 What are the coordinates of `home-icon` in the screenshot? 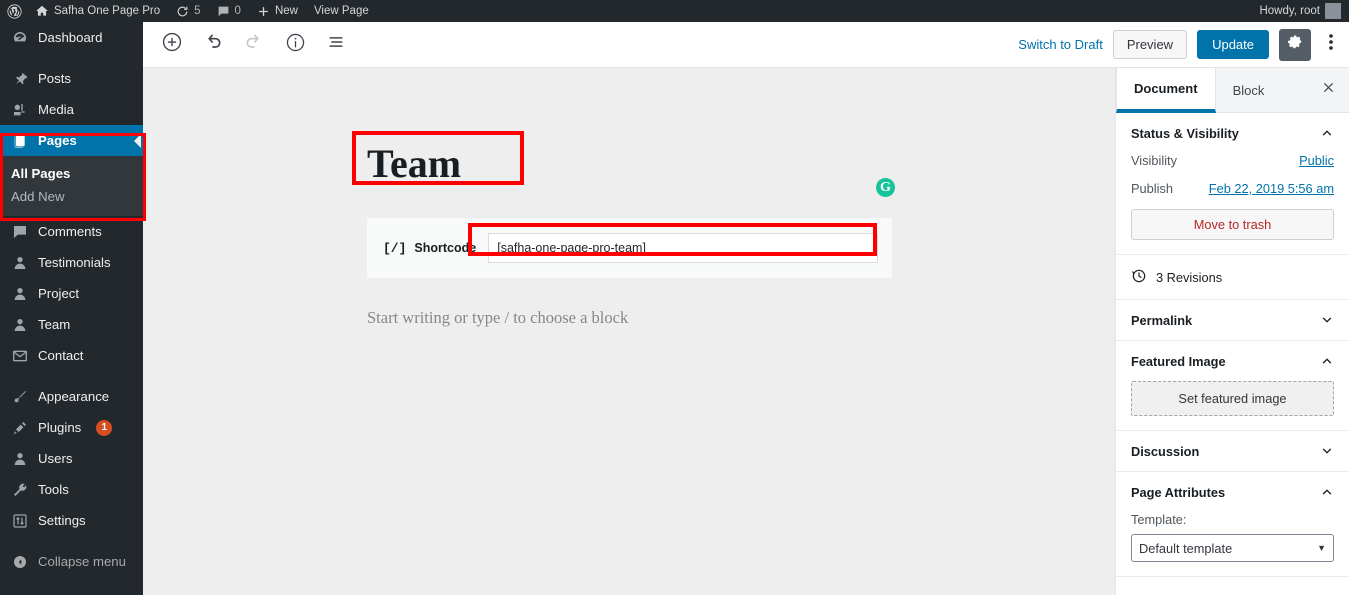 It's located at (42, 11).